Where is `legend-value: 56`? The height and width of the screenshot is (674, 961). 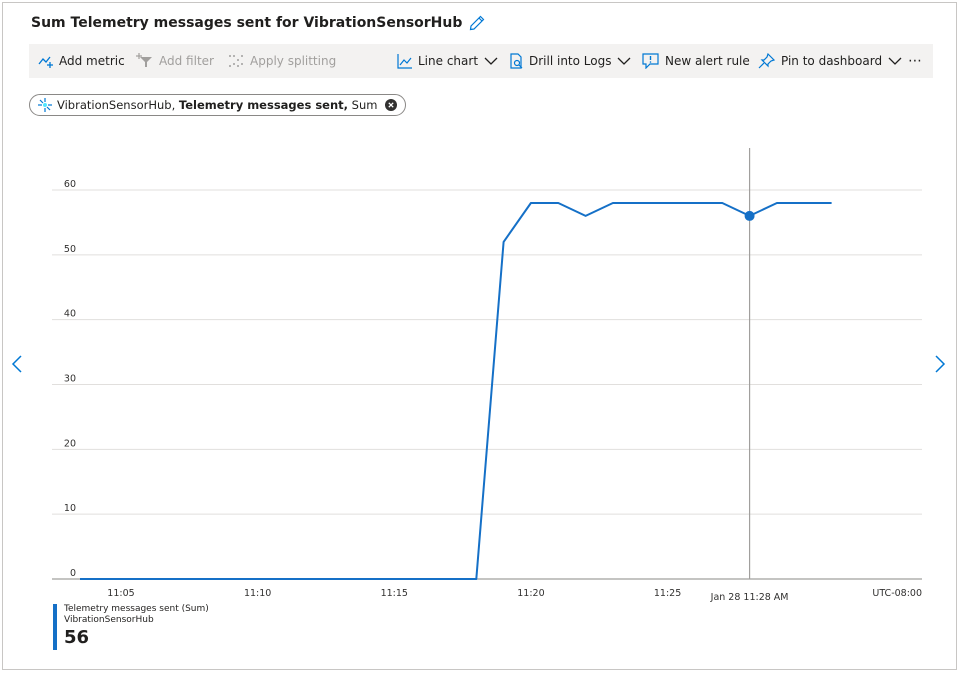 legend-value: 56 is located at coordinates (77, 637).